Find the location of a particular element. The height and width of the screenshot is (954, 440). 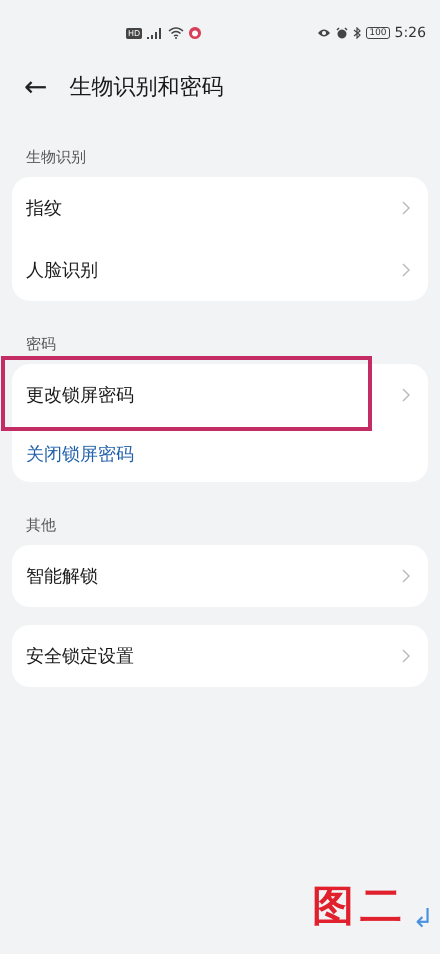

section-label: 其他 is located at coordinates (41, 525).